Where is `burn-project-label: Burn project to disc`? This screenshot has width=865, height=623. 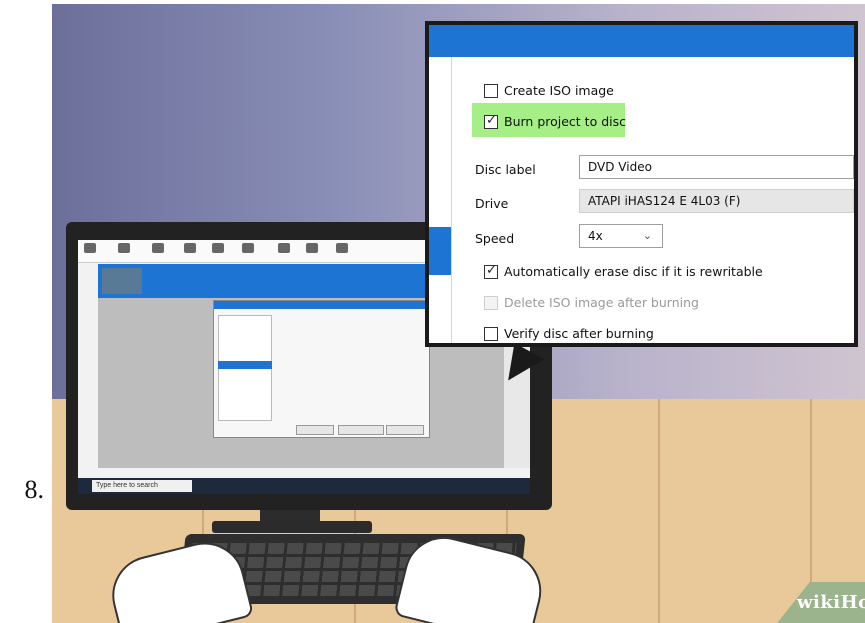
burn-project-label: Burn project to disc is located at coordinates (565, 121).